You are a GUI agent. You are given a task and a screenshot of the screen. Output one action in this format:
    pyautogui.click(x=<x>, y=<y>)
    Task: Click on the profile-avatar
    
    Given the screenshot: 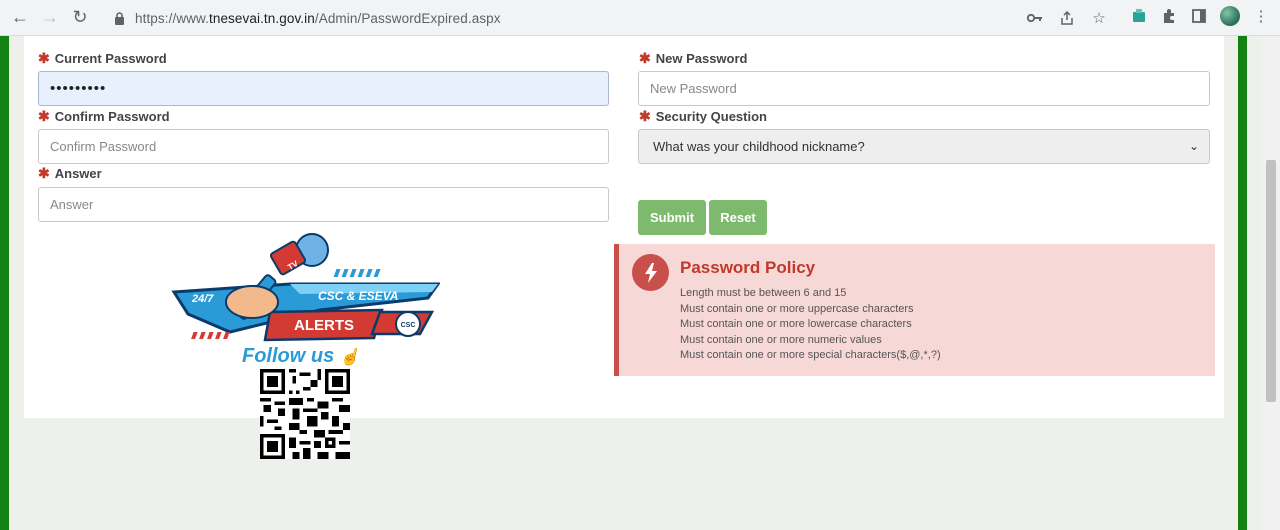 What is the action you would take?
    pyautogui.click(x=1230, y=16)
    